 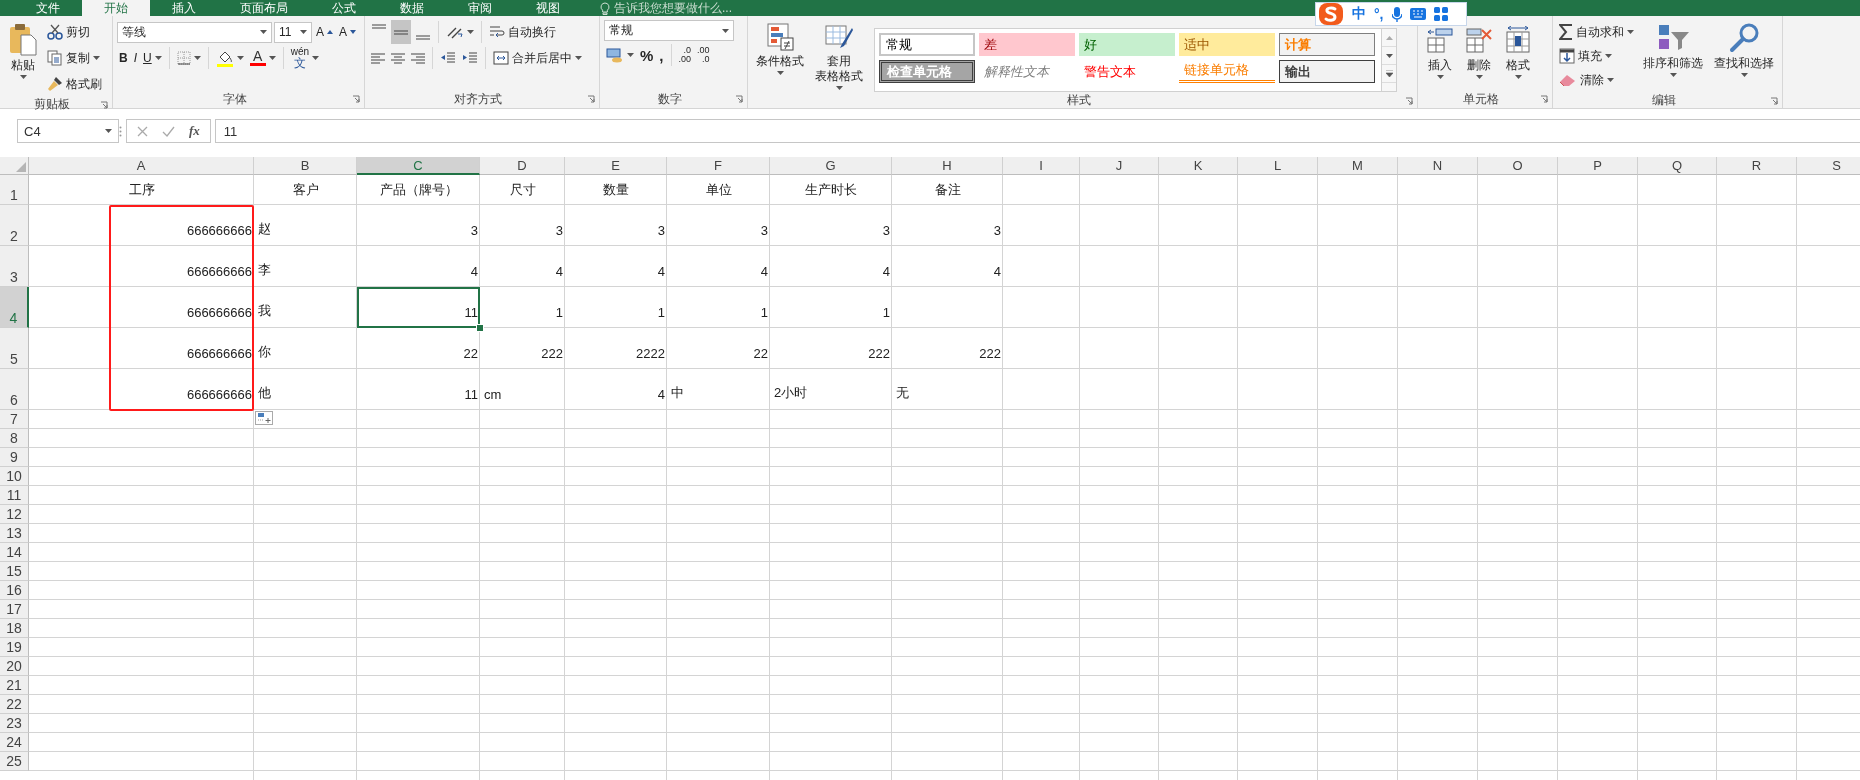 What do you see at coordinates (1127, 44) in the screenshot?
I see `cell-style-option: 好` at bounding box center [1127, 44].